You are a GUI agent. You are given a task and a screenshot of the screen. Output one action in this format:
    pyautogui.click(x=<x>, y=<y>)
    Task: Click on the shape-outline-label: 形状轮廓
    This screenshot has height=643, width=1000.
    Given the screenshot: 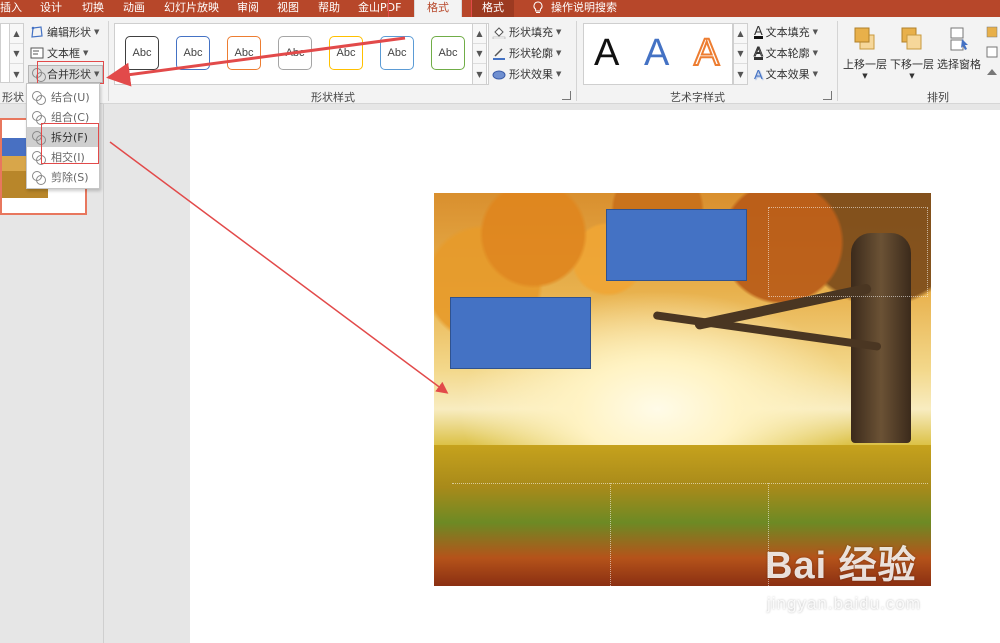 What is the action you would take?
    pyautogui.click(x=531, y=53)
    